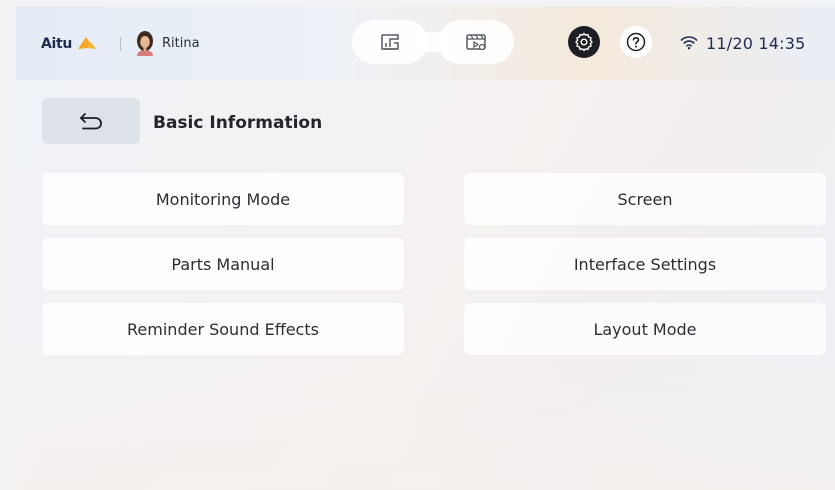 The image size is (835, 490). Describe the element at coordinates (645, 329) in the screenshot. I see `layout-mode-button: Layout Mode` at that location.